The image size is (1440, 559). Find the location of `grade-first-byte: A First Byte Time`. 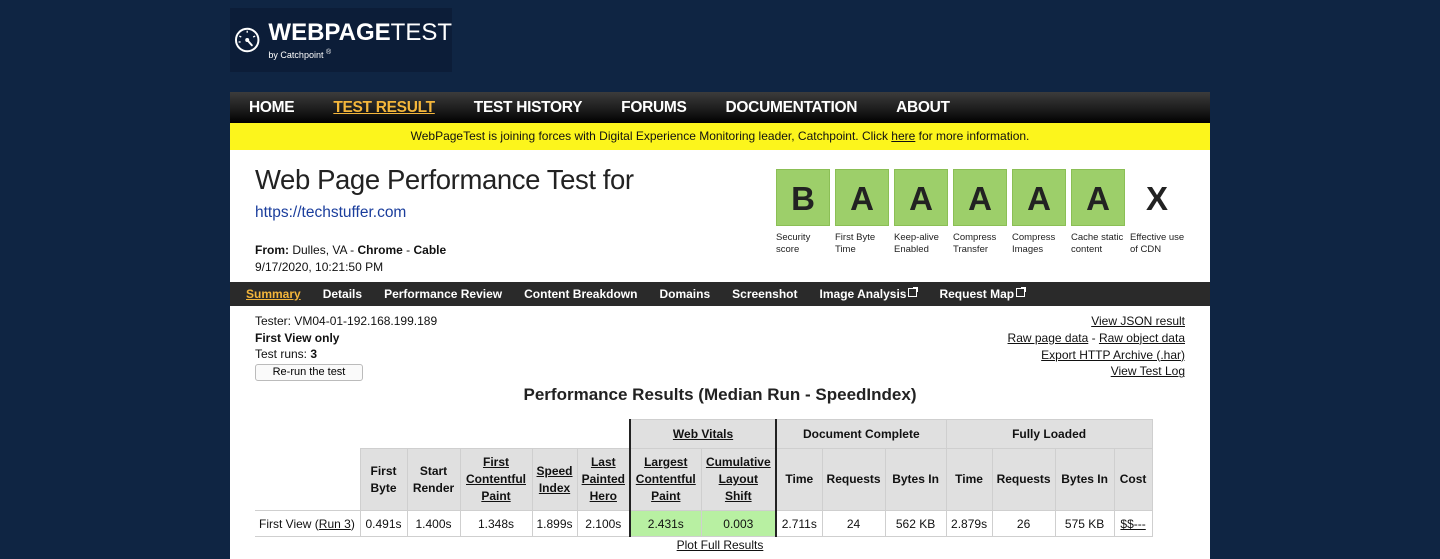

grade-first-byte: A First Byte Time is located at coordinates (864, 212).